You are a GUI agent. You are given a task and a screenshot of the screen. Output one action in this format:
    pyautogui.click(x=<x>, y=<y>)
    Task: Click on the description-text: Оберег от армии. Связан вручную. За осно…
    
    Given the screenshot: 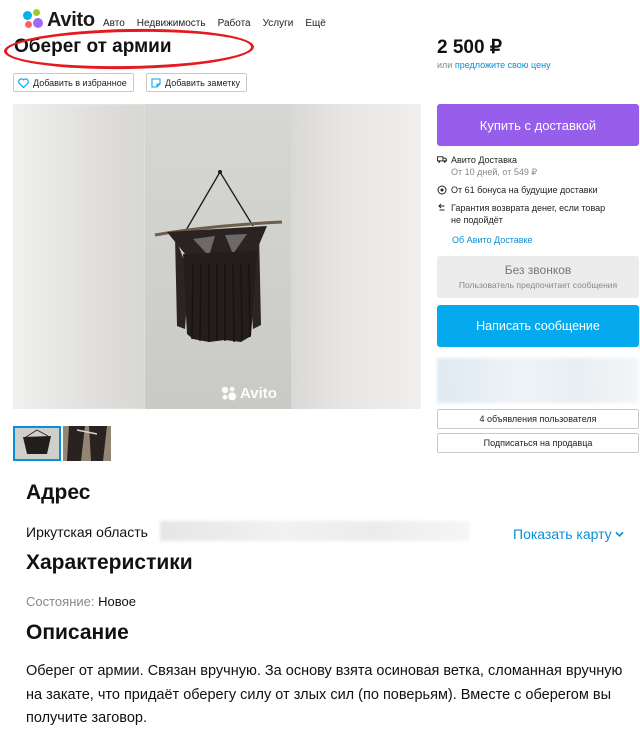 What is the action you would take?
    pyautogui.click(x=324, y=694)
    